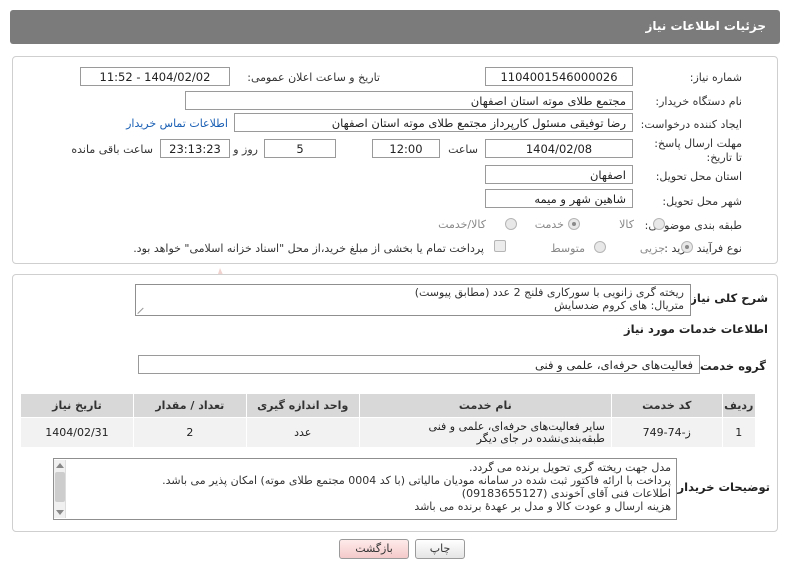  What do you see at coordinates (698, 101) in the screenshot?
I see `buyer-org-label: نام دستگاه خریدار:` at bounding box center [698, 101].